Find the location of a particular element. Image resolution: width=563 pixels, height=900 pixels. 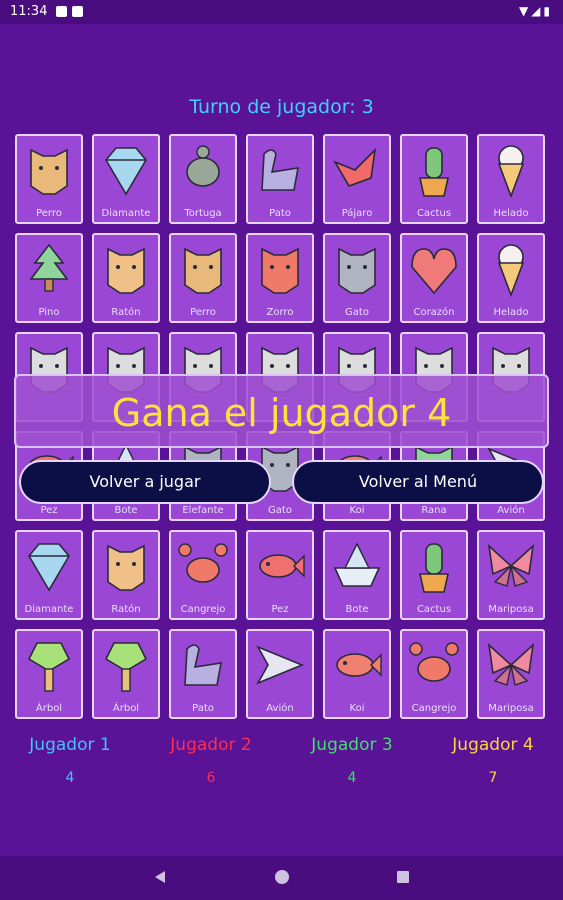

cat-icon is located at coordinates (357, 270).